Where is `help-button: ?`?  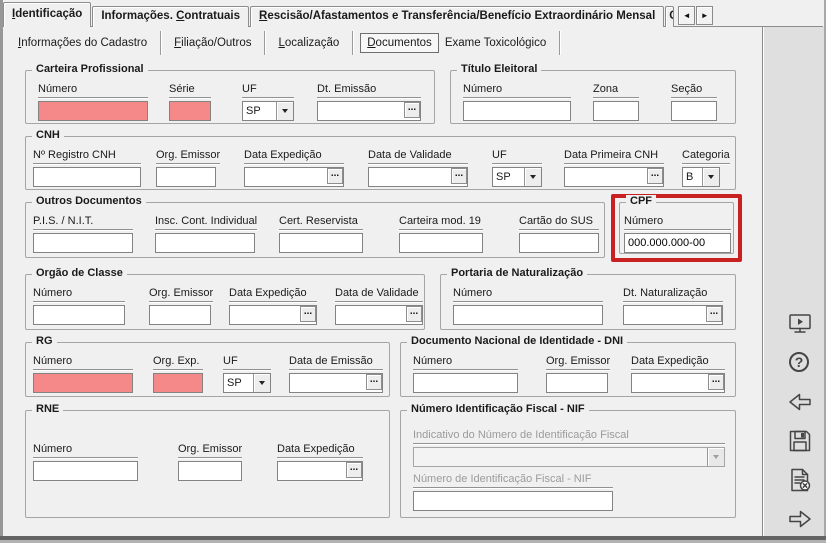 help-button: ? is located at coordinates (800, 363).